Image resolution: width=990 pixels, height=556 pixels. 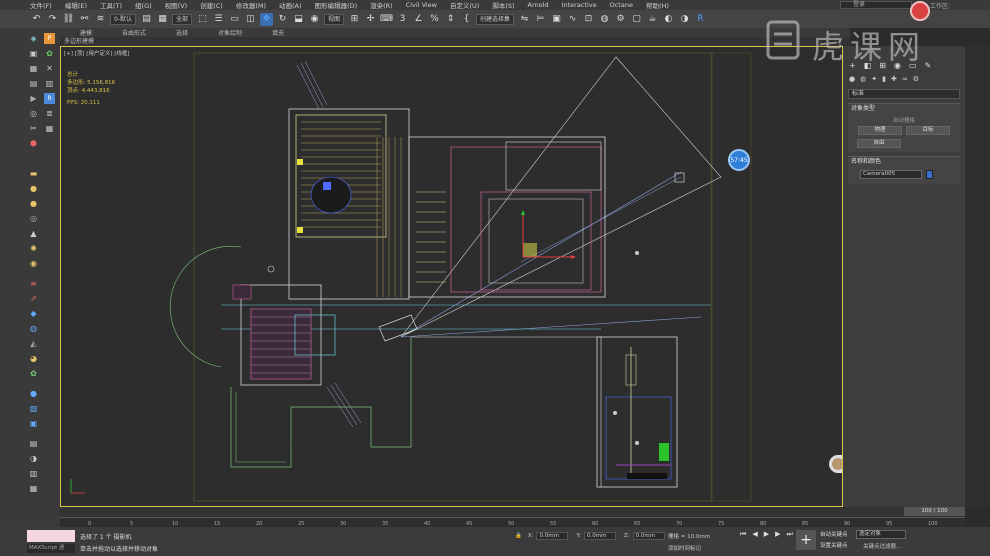 I want to click on tool-j-icon: ✿, so click(x=33, y=373).